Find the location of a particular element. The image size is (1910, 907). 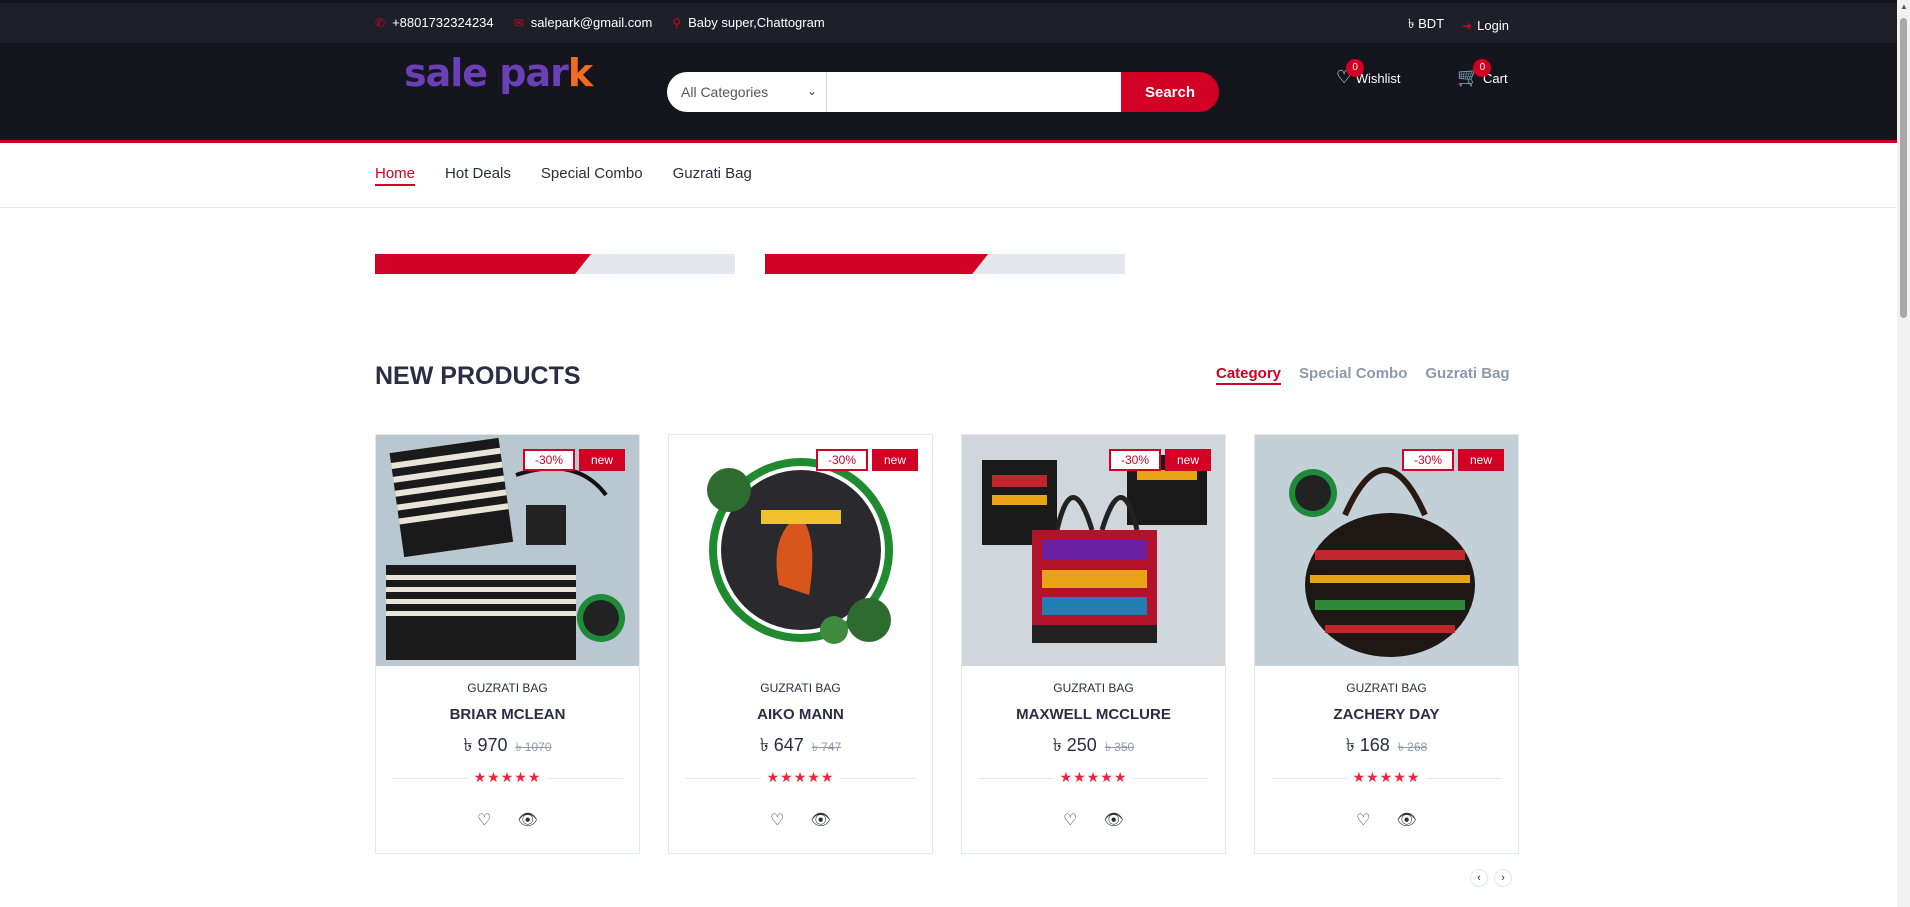

section-title: NEW PRODUCTS is located at coordinates (478, 376).